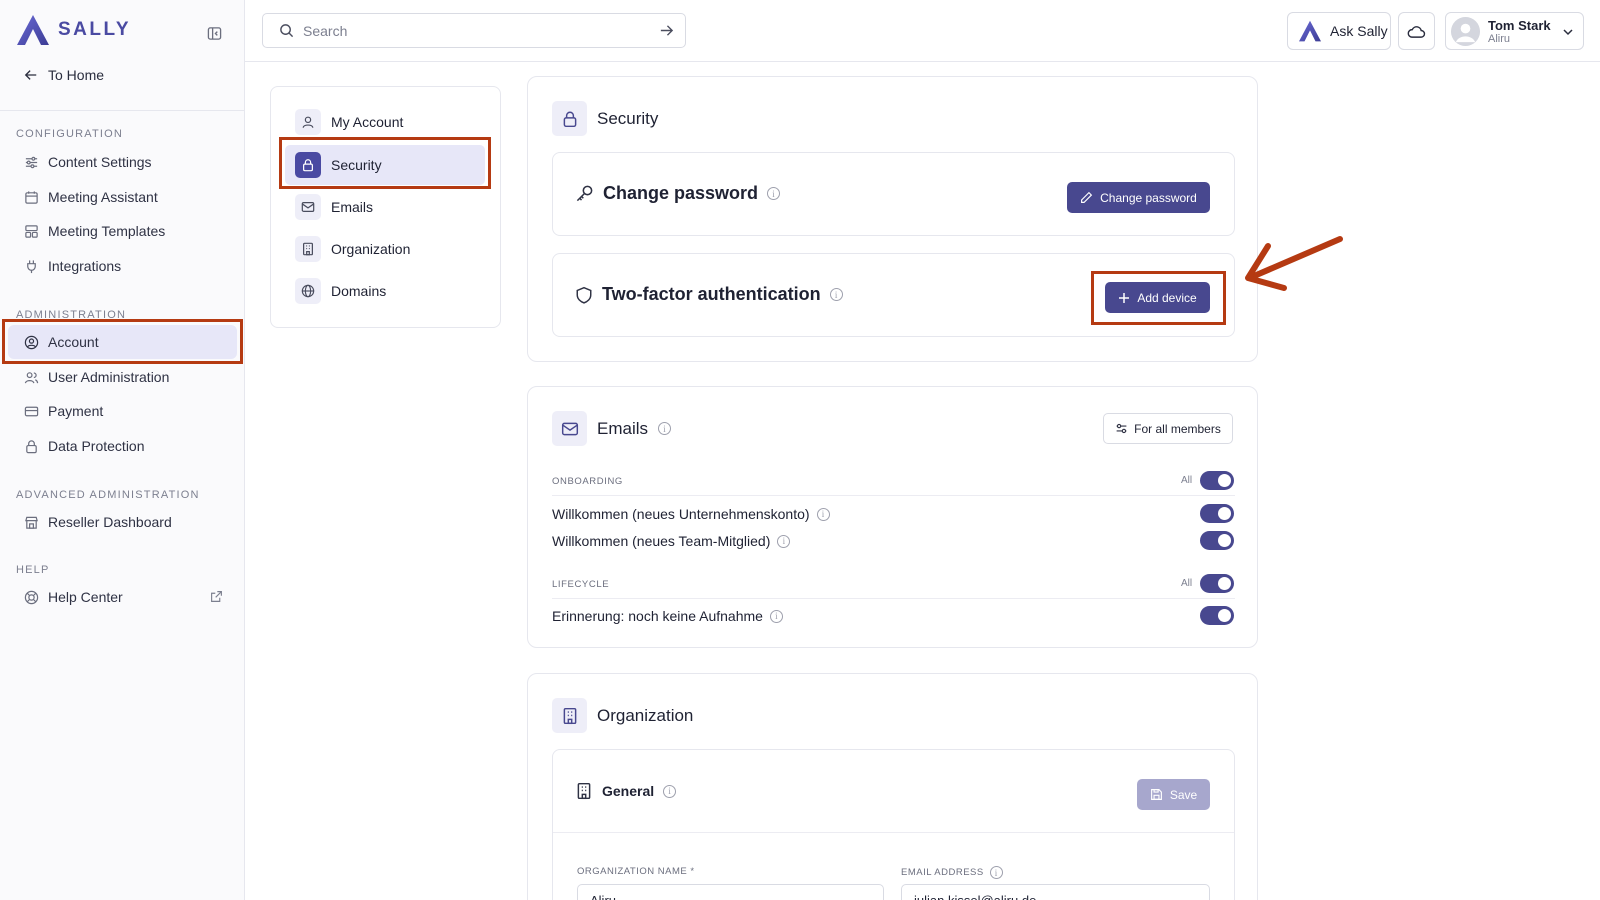 The image size is (1600, 900). Describe the element at coordinates (31, 197) in the screenshot. I see `calendar-icon` at that location.